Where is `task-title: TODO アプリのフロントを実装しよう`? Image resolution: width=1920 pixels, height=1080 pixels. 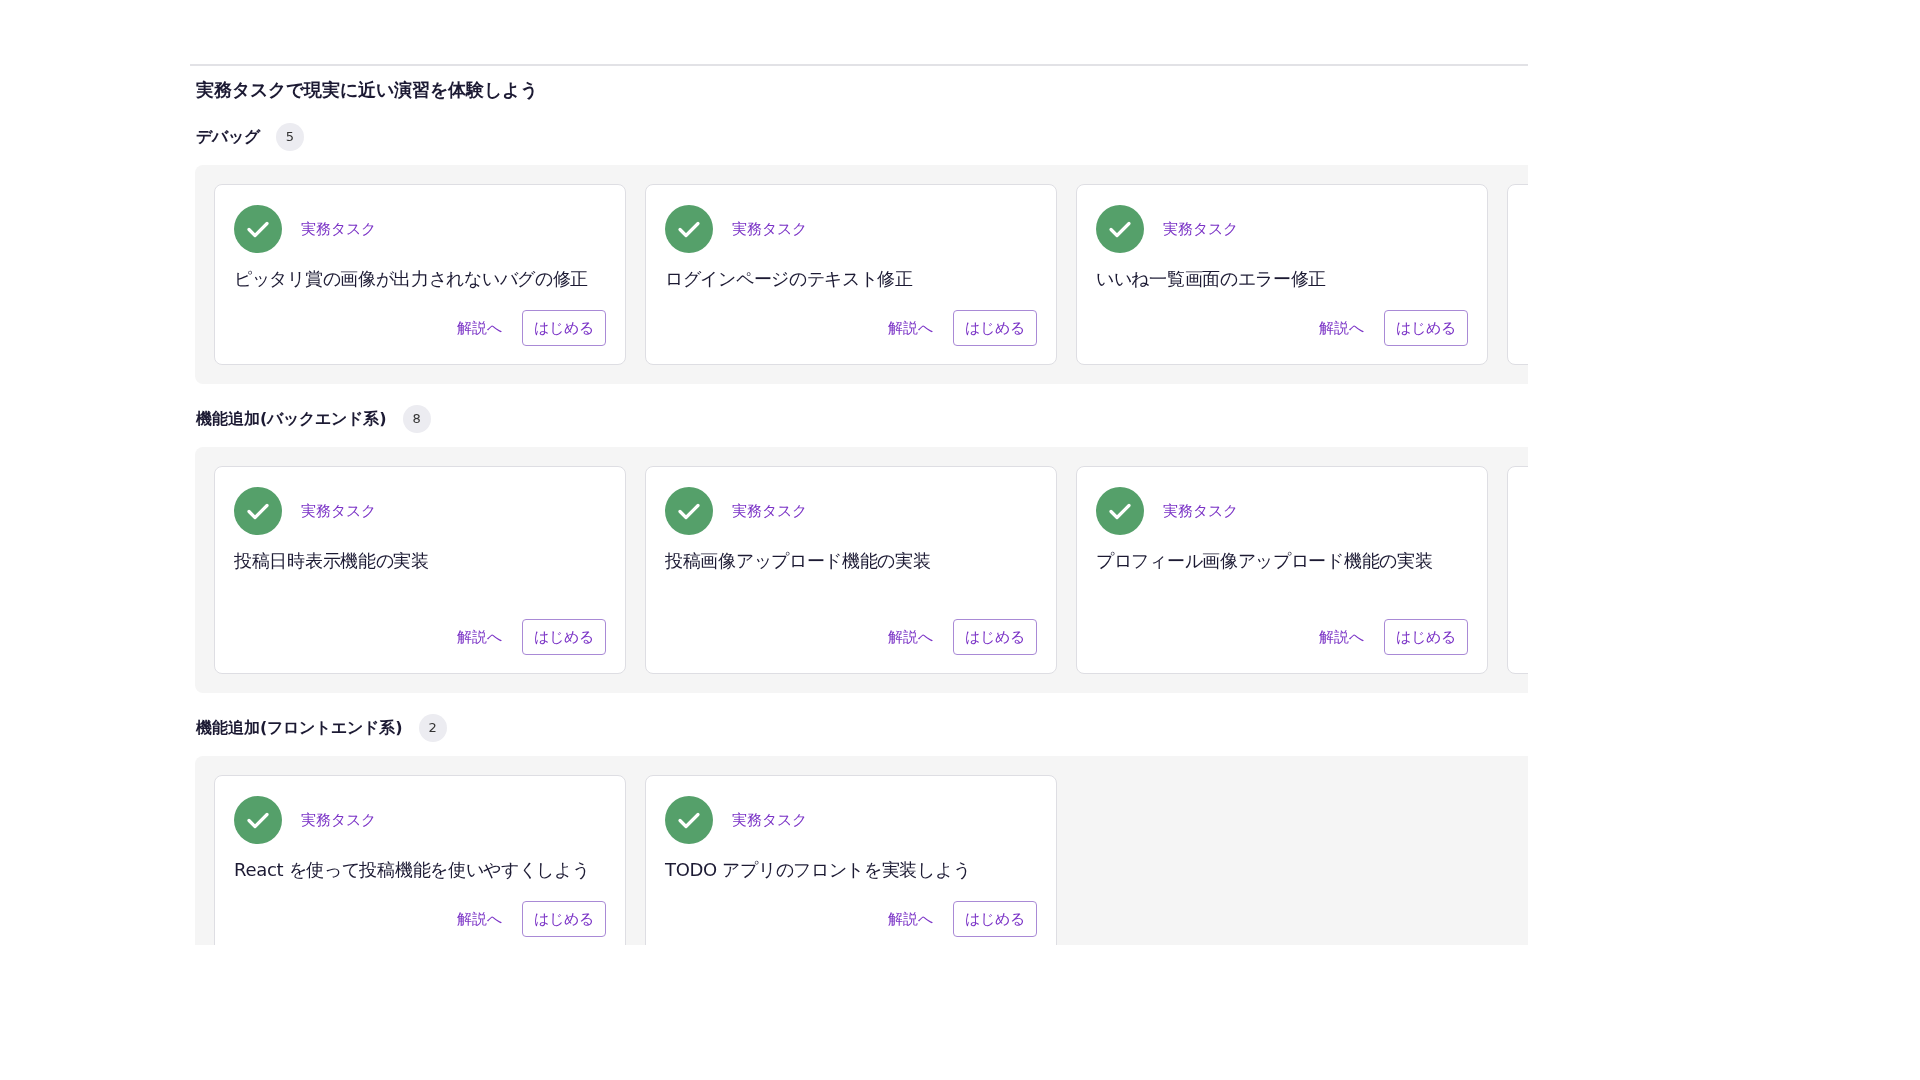 task-title: TODO アプリのフロントを実装しよう is located at coordinates (818, 870).